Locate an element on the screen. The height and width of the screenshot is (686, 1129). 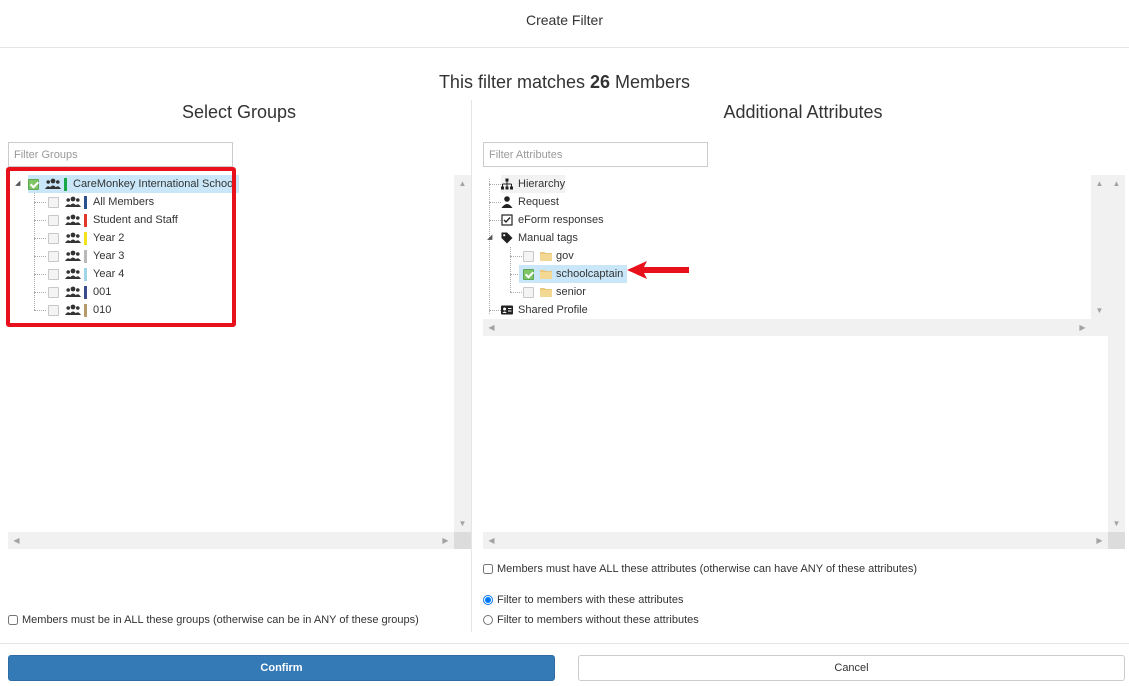
hierarchy-icon is located at coordinates (507, 184).